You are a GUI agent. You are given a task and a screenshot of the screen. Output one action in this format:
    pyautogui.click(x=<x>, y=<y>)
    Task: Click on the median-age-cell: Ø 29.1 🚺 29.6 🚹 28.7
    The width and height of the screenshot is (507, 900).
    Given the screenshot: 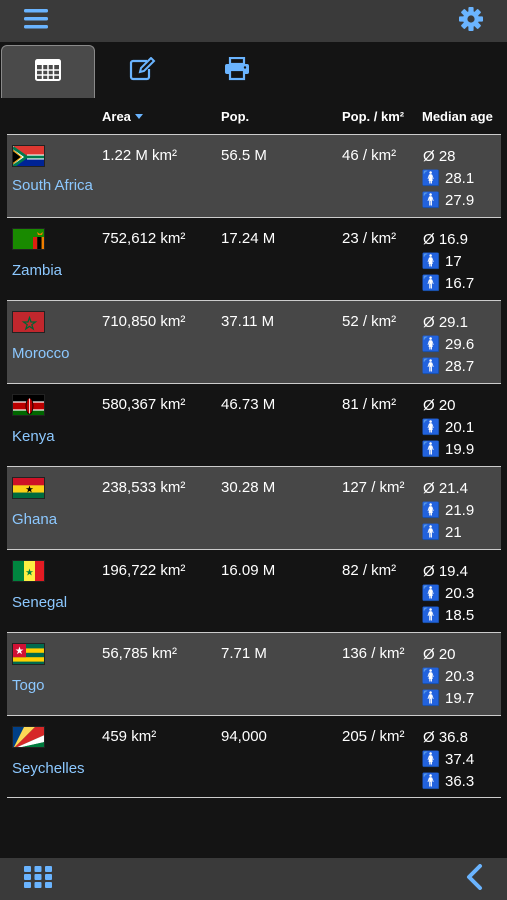 What is the action you would take?
    pyautogui.click(x=460, y=344)
    